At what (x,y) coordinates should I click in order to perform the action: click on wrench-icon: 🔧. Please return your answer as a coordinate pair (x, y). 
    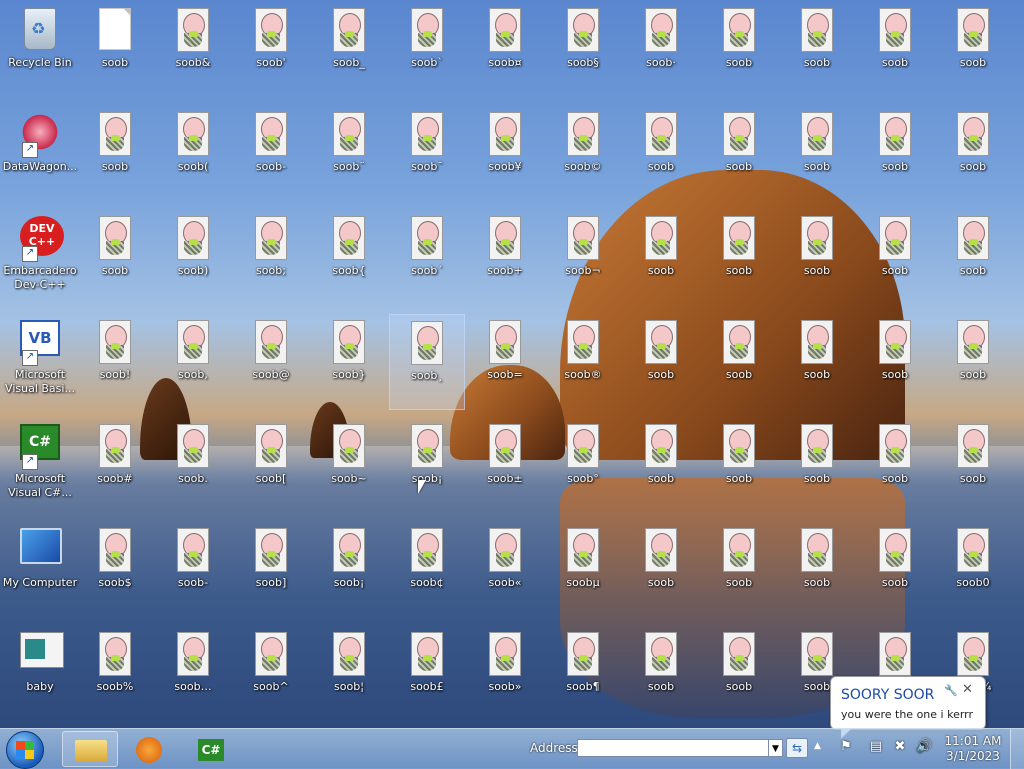
    Looking at the image, I should click on (951, 690).